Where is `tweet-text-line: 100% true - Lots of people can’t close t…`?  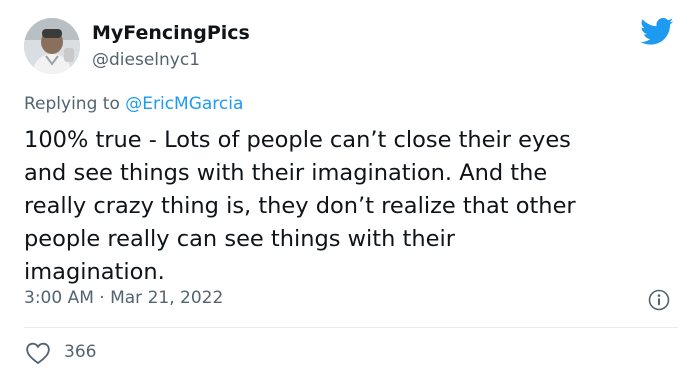 tweet-text-line: 100% true - Lots of people can’t close t… is located at coordinates (297, 140).